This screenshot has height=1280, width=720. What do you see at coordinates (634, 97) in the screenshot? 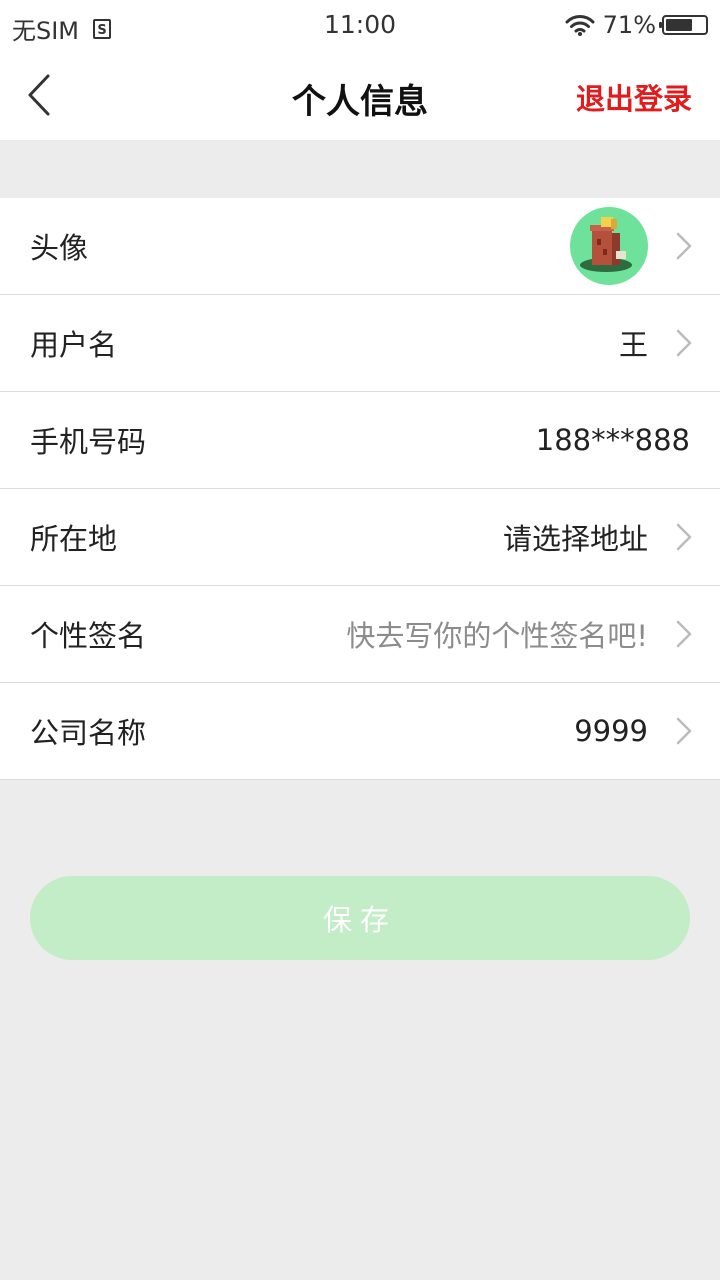
I see `logout-button: 退出登录` at bounding box center [634, 97].